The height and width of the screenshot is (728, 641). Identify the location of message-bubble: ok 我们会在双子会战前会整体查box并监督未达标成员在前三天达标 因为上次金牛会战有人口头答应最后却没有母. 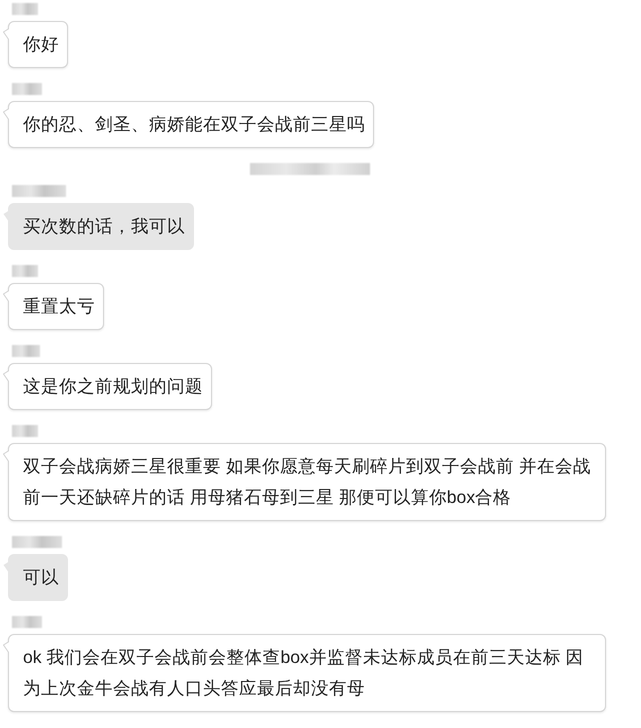
(307, 673).